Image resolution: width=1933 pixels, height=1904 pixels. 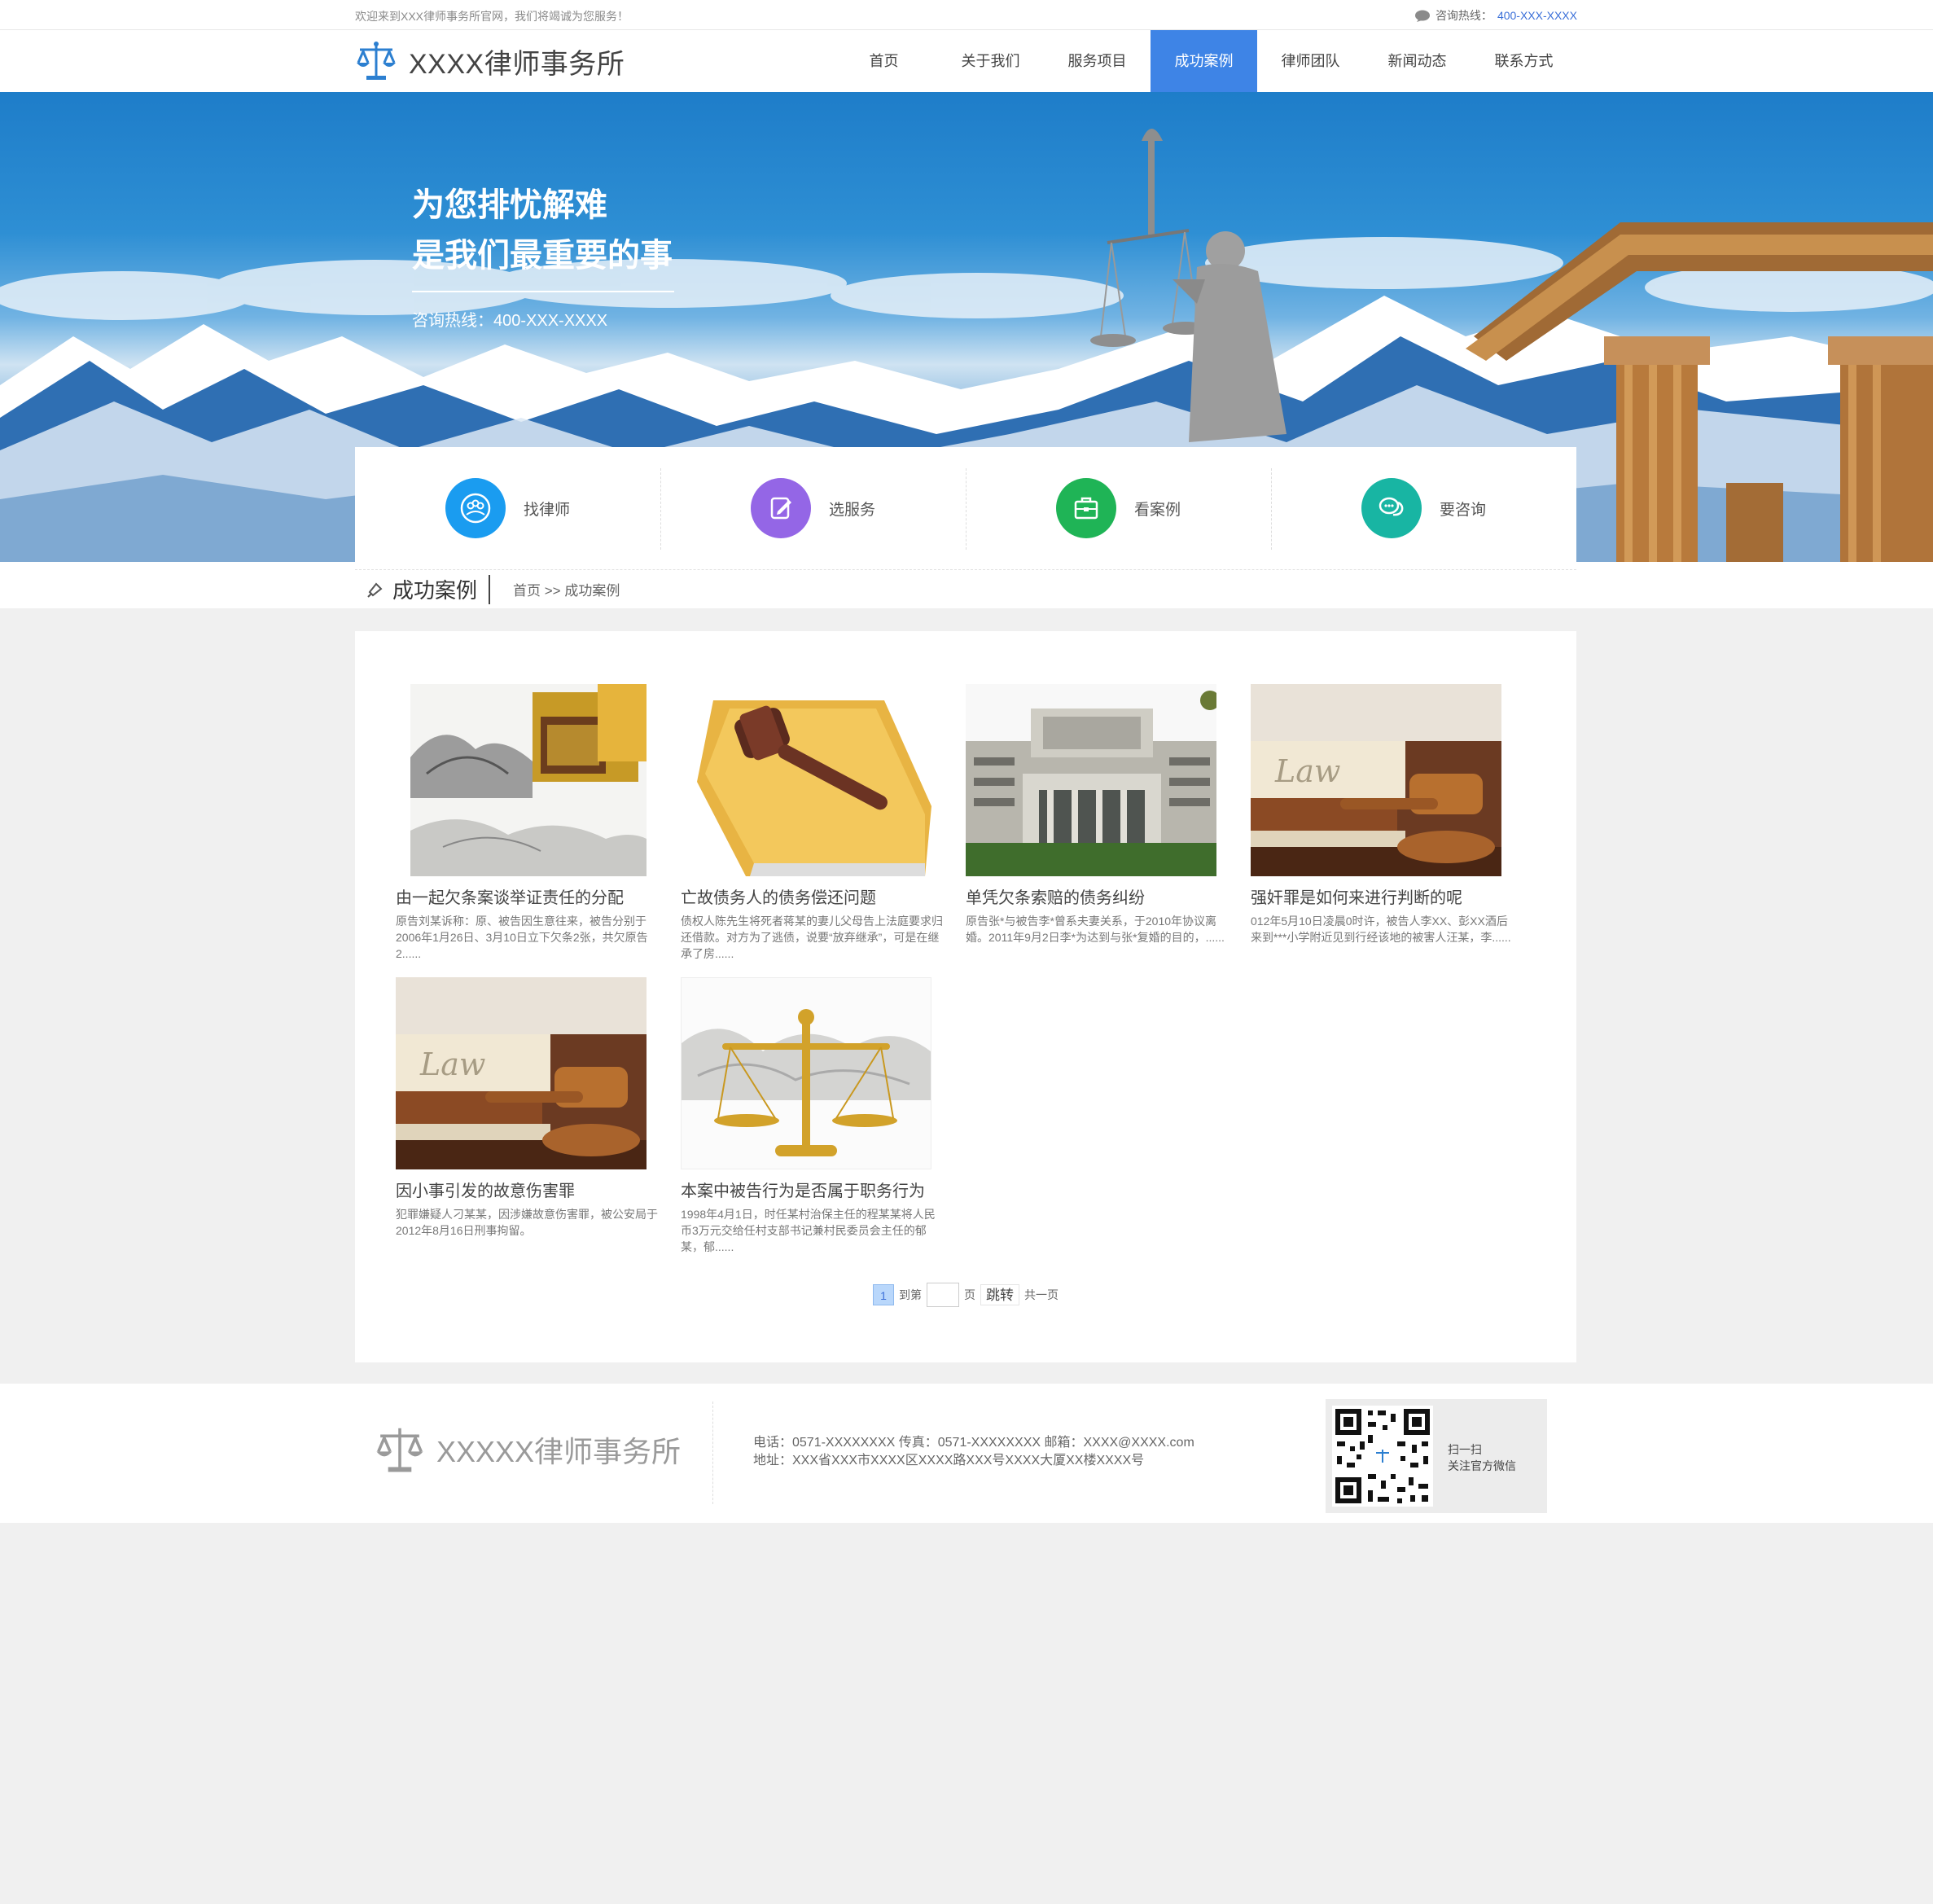 What do you see at coordinates (508, 508) in the screenshot?
I see `quick-find-lawyer: 找律师` at bounding box center [508, 508].